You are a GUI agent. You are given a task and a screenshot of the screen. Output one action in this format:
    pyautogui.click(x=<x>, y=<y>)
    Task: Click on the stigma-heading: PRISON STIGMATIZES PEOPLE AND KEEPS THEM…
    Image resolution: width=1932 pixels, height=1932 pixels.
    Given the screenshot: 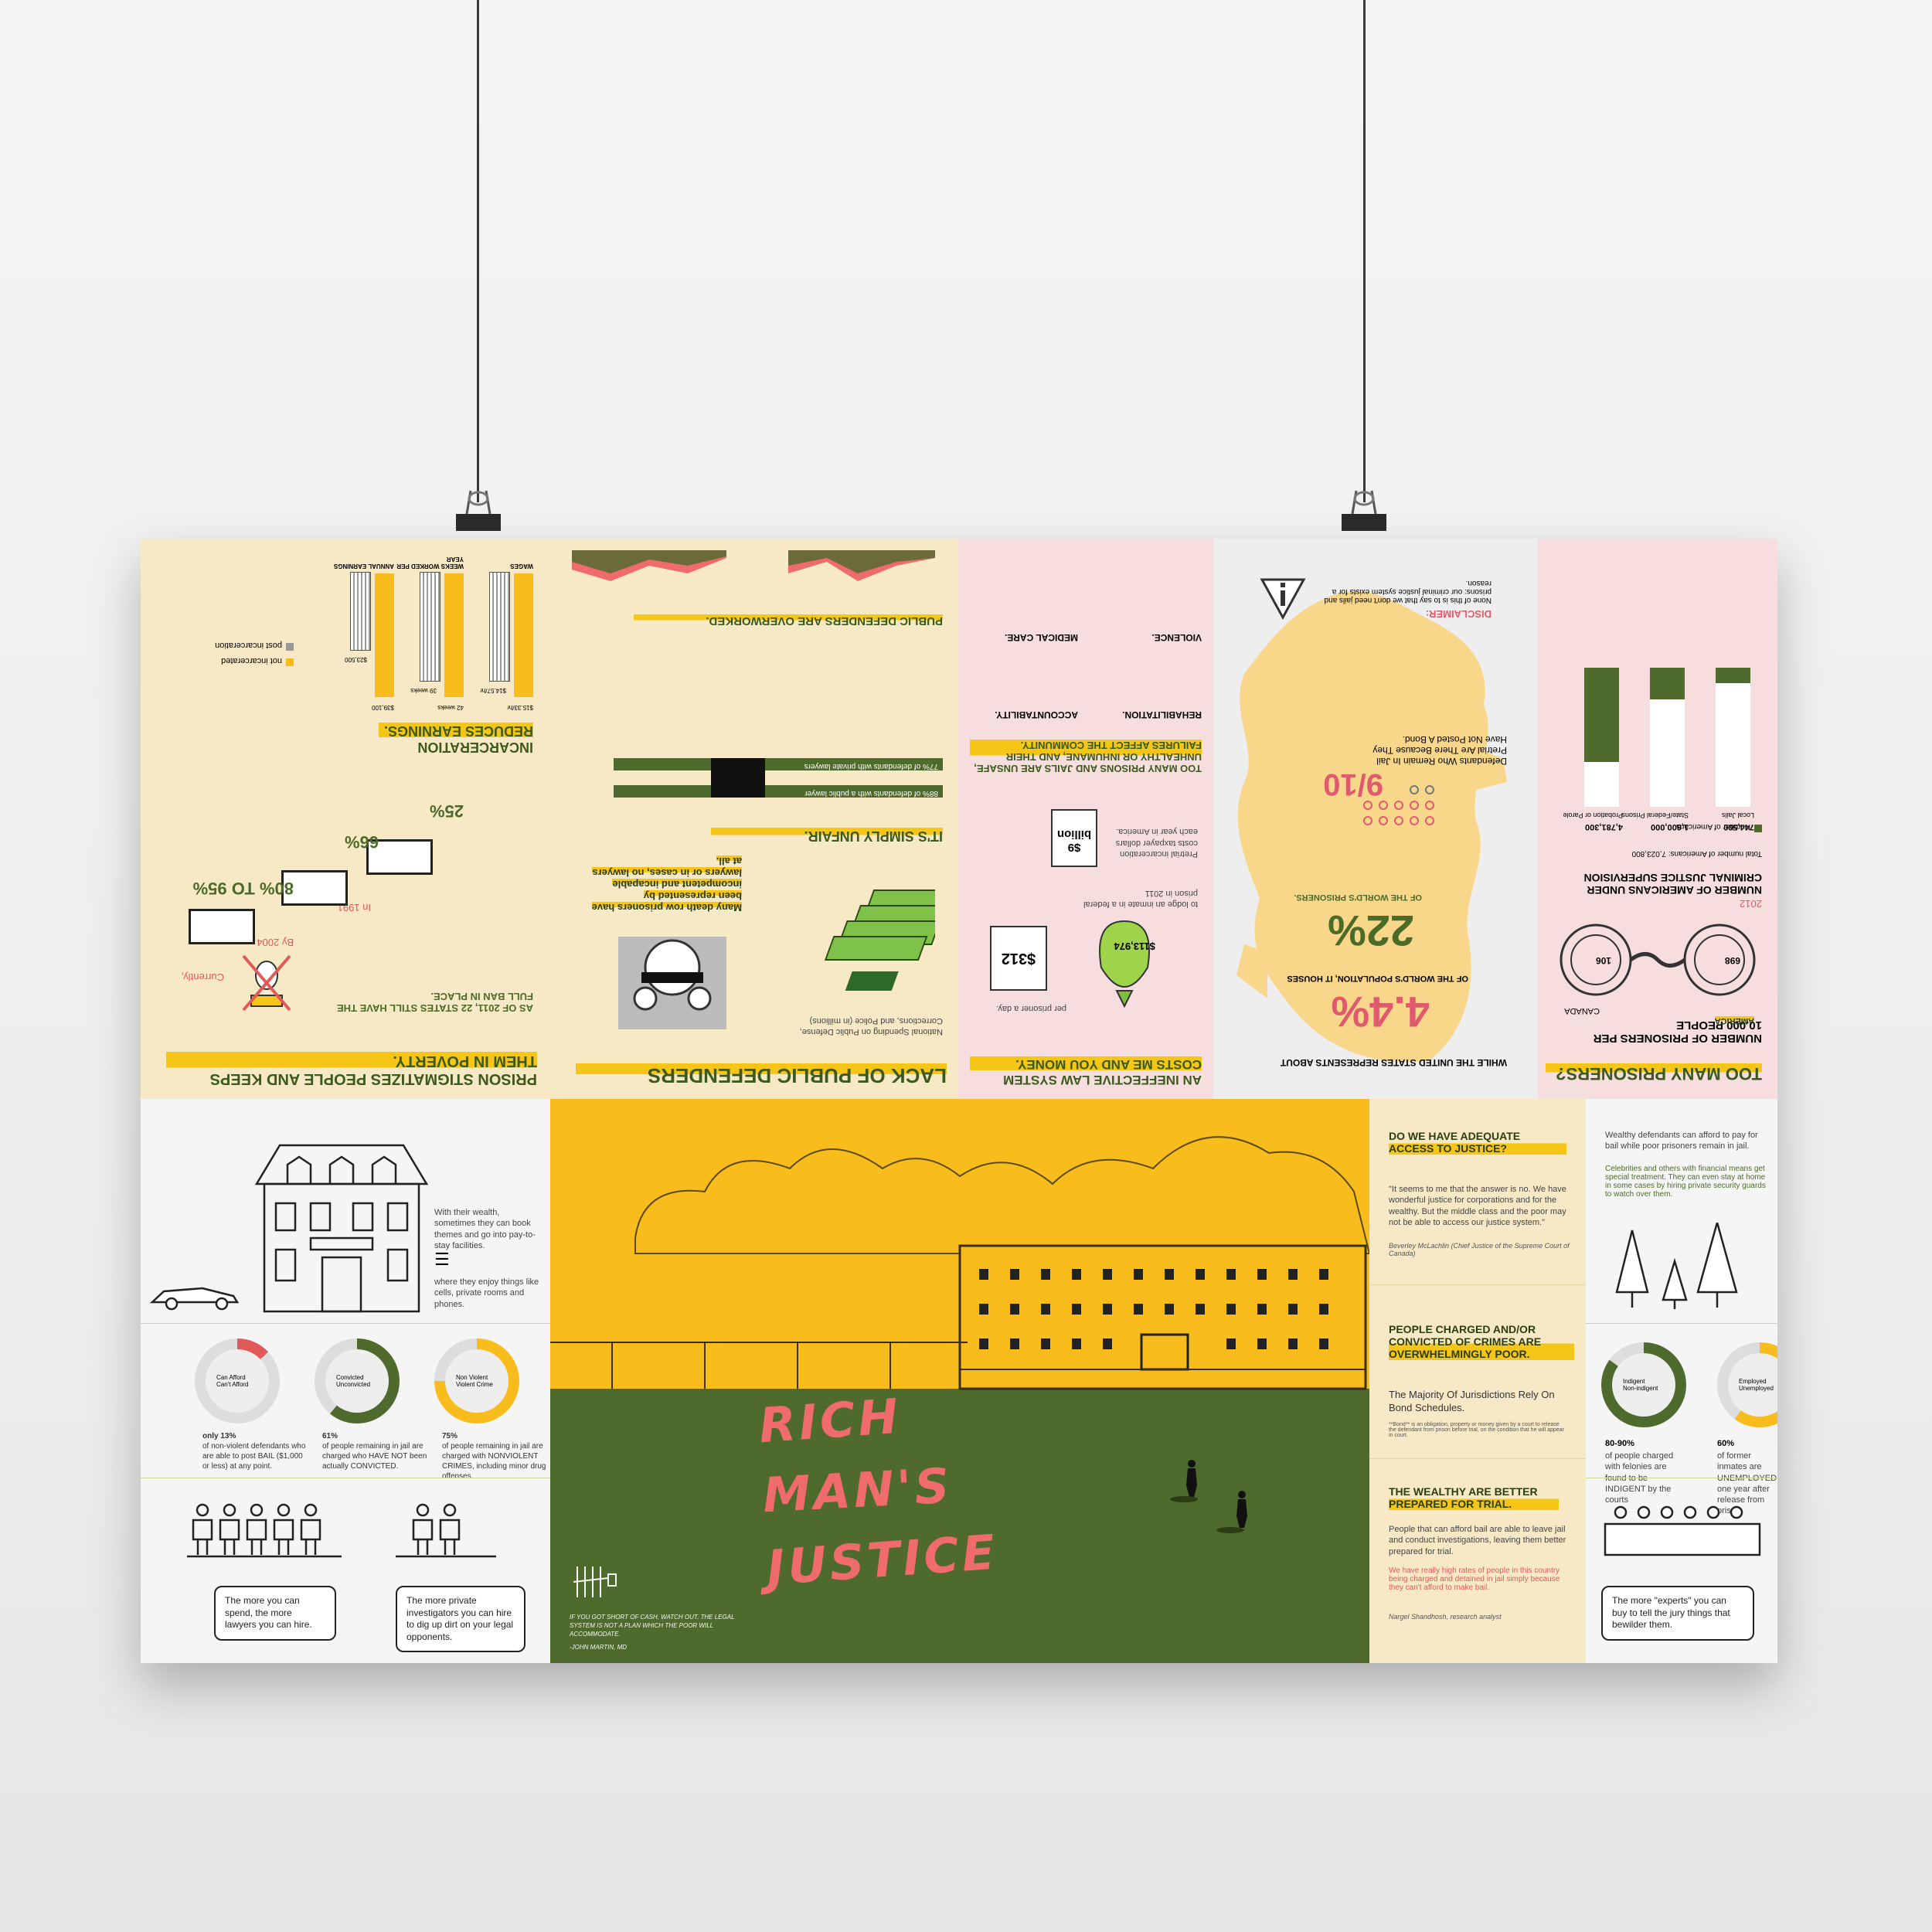 What is the action you would take?
    pyautogui.click(x=351, y=1070)
    